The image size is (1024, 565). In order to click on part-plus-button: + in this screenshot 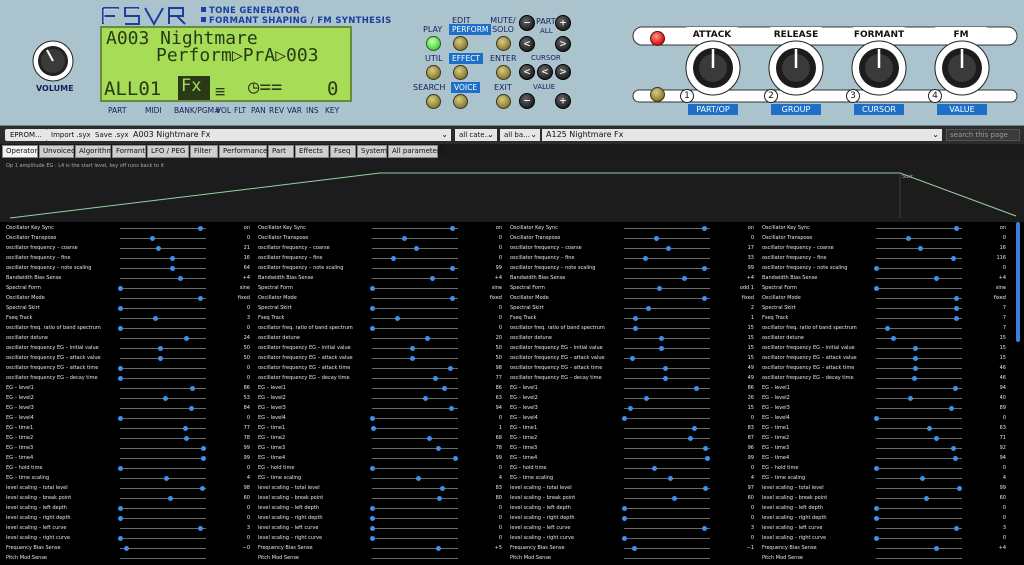, I will do `click(563, 23)`.